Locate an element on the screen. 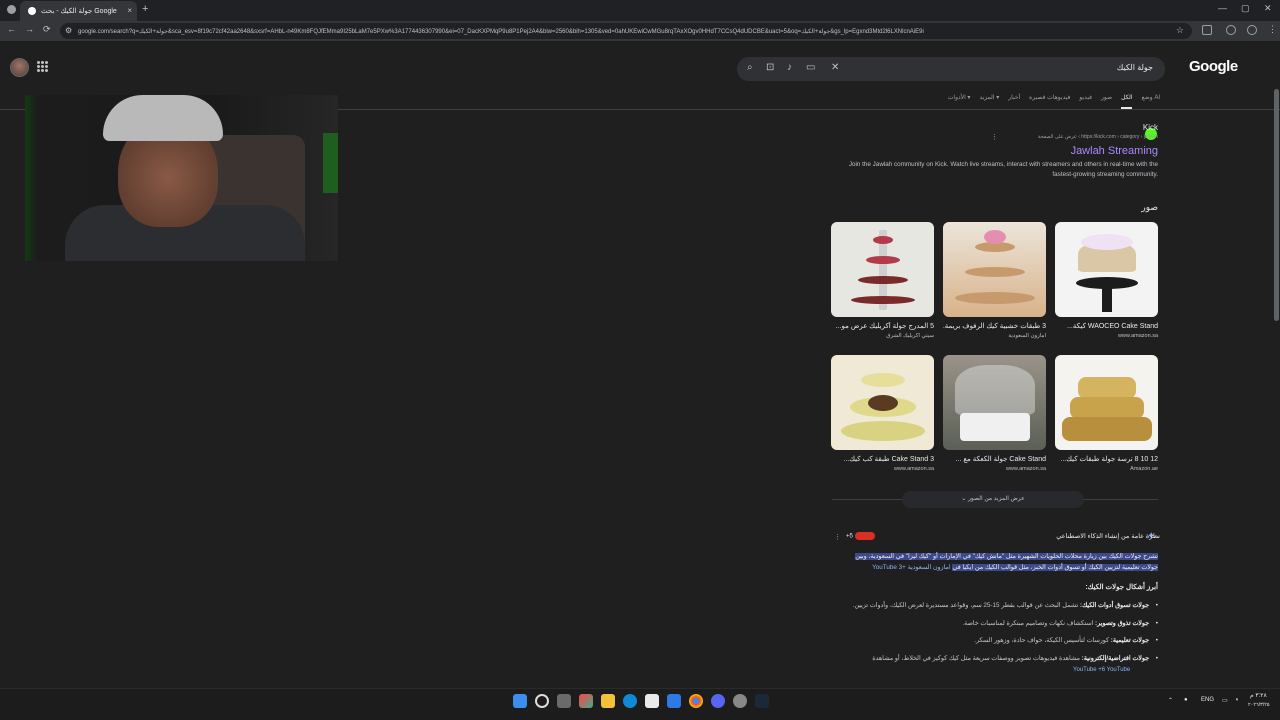 The height and width of the screenshot is (720, 1280). google-apps-icon is located at coordinates (42, 66).